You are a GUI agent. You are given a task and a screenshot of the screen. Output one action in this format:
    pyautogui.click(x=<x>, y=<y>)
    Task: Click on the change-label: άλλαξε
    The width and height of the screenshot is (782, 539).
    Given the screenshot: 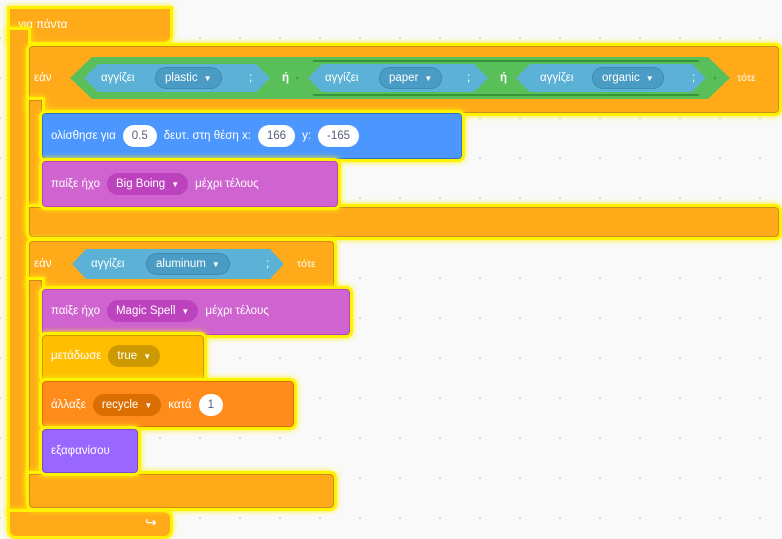 What is the action you would take?
    pyautogui.click(x=68, y=405)
    